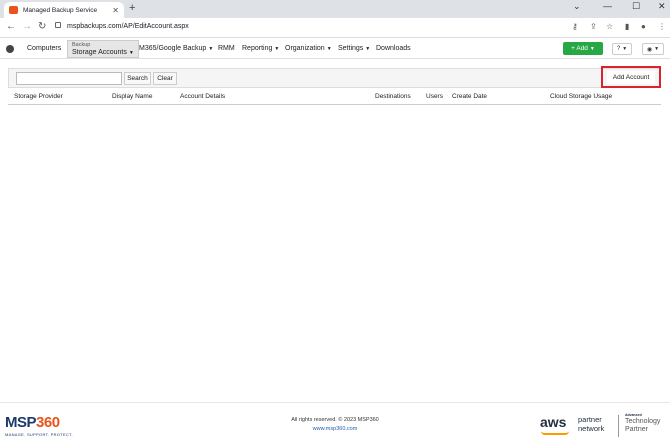  What do you see at coordinates (393, 96) in the screenshot?
I see `column-header: Destinations` at bounding box center [393, 96].